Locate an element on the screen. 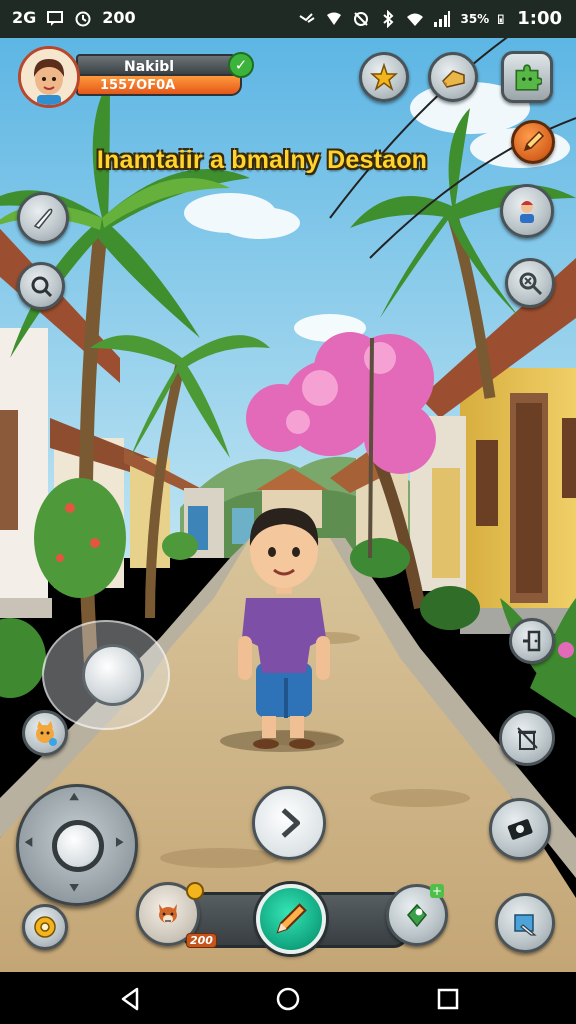 This screenshot has height=1024, width=576. next-button is located at coordinates (289, 823).